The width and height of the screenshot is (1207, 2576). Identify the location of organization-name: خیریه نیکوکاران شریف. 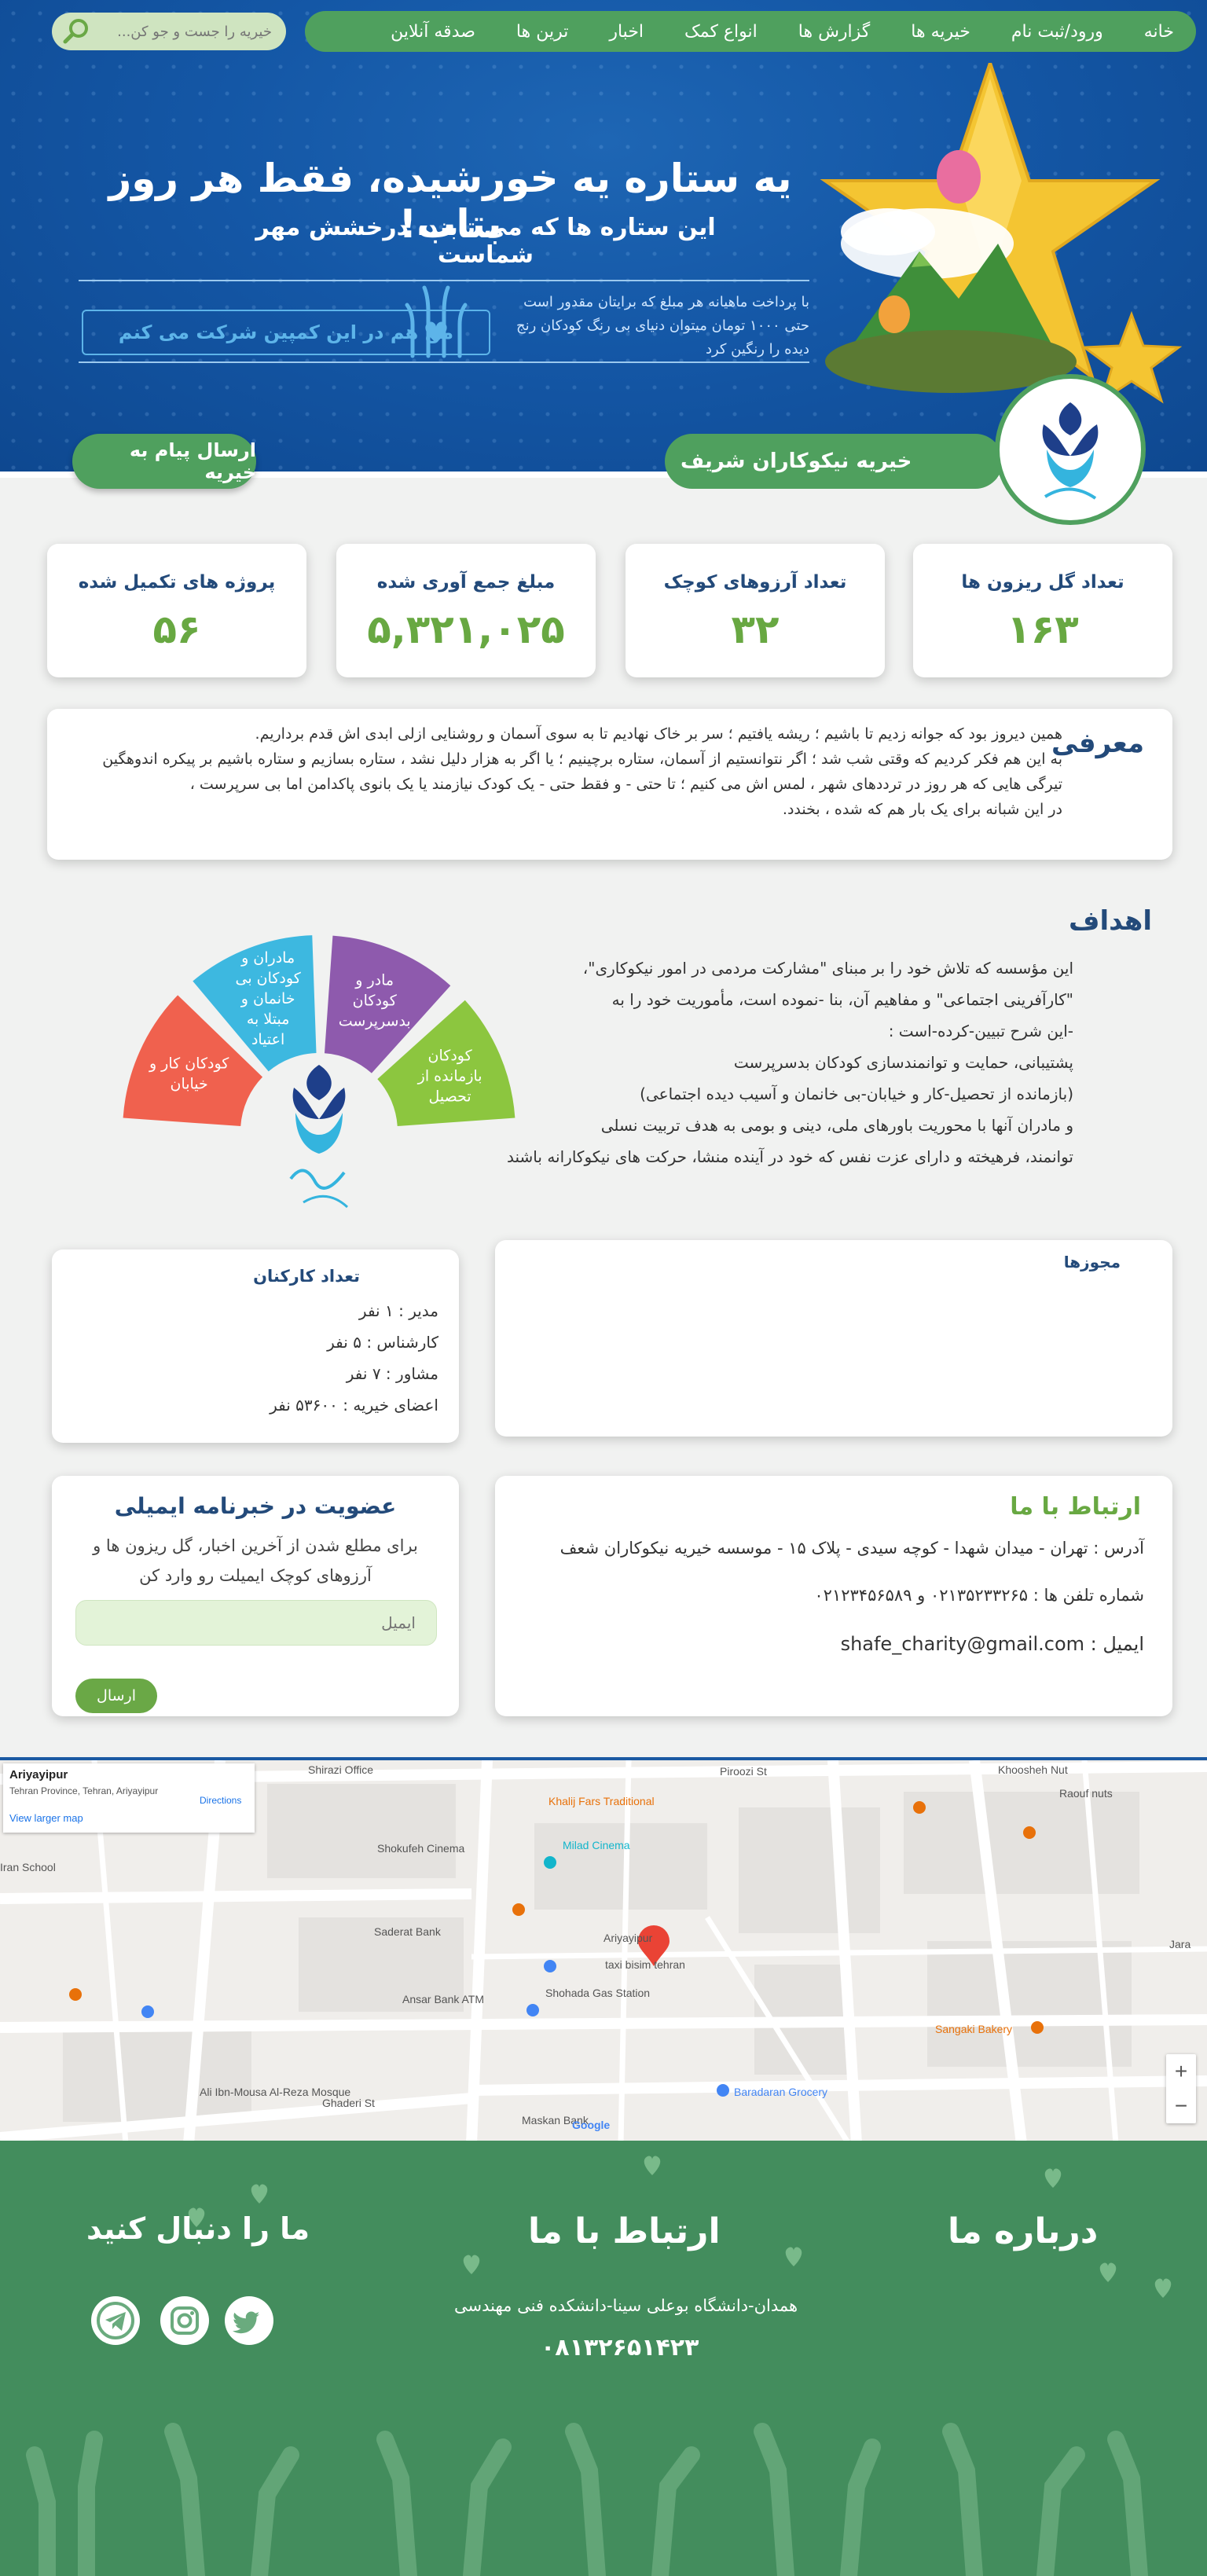
(796, 462).